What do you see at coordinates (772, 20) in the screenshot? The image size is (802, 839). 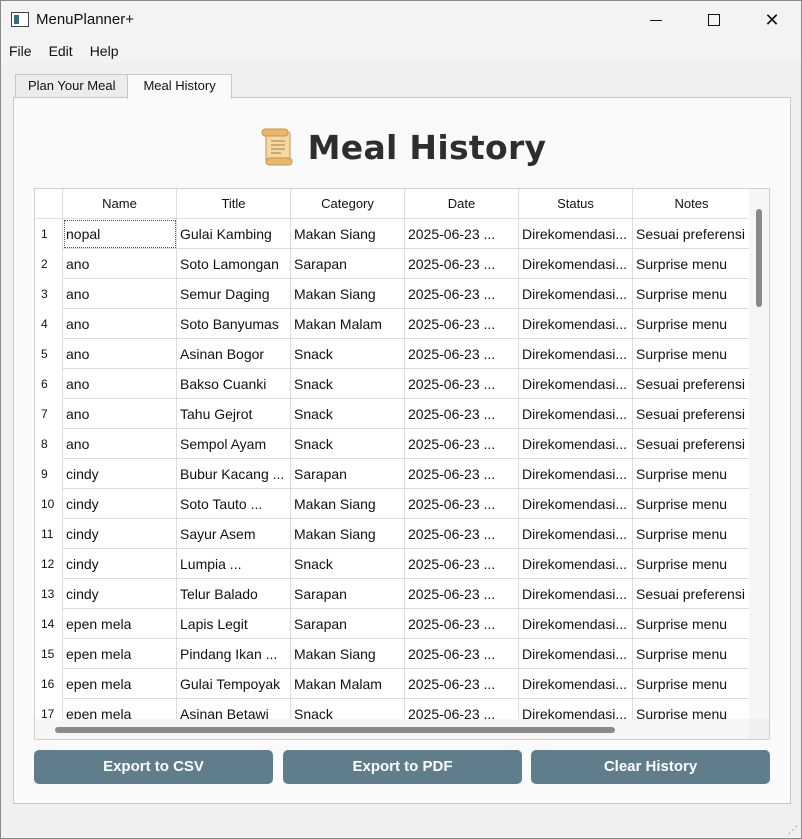 I see `close-button: ✕` at bounding box center [772, 20].